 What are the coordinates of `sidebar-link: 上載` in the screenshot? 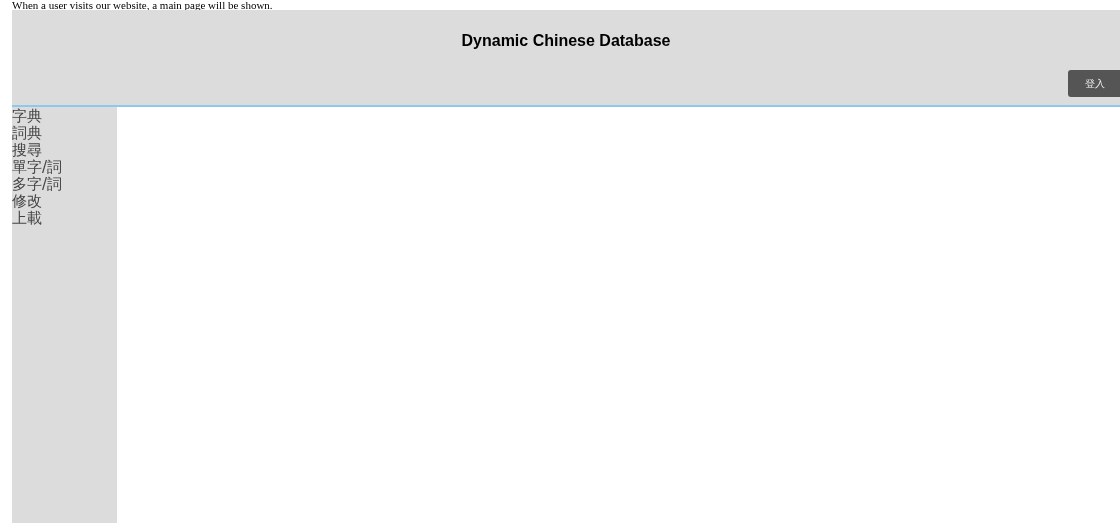 It's located at (27, 218).